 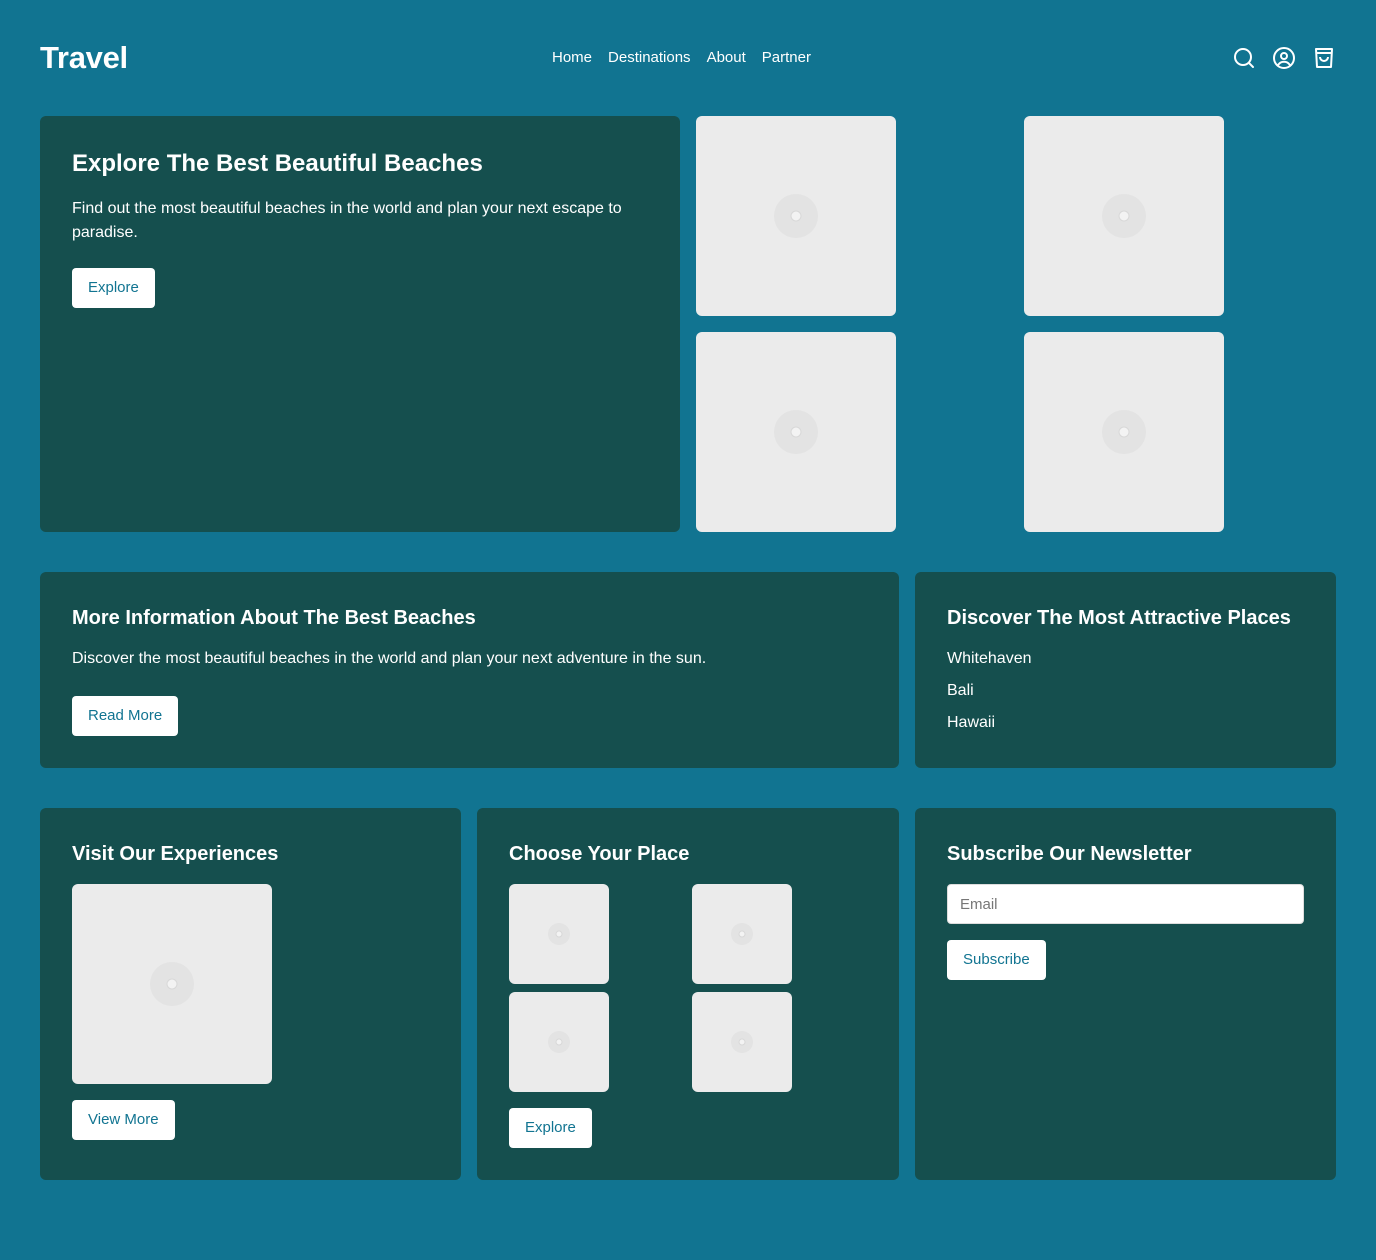 What do you see at coordinates (989, 730) in the screenshot?
I see `place-item: Hawaii` at bounding box center [989, 730].